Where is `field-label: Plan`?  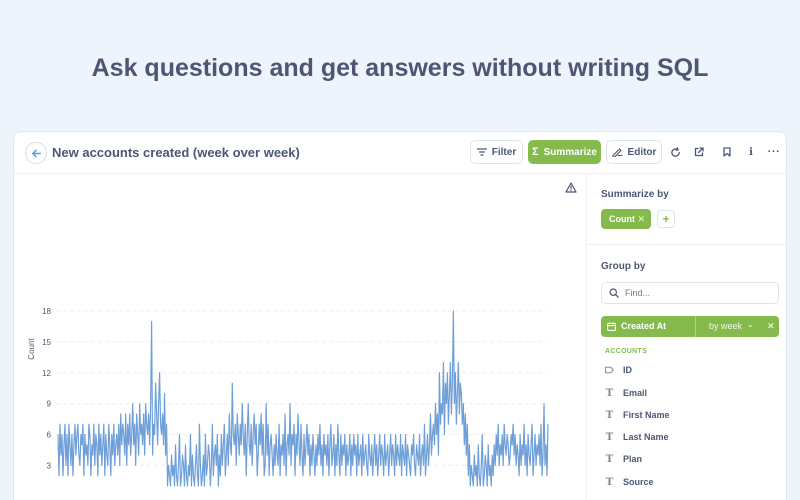 field-label: Plan is located at coordinates (633, 459).